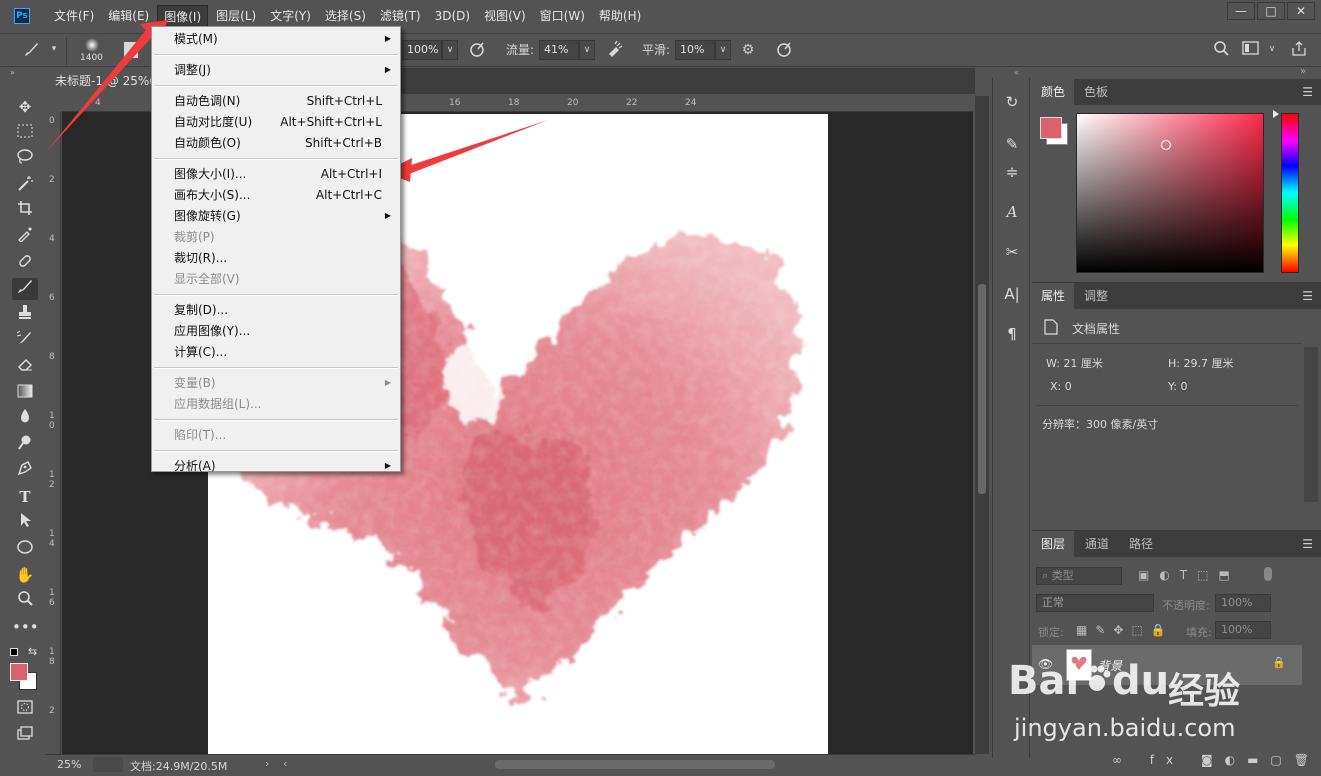 The width and height of the screenshot is (1321, 776). What do you see at coordinates (1012, 334) in the screenshot?
I see `paragraph-icon: ¶` at bounding box center [1012, 334].